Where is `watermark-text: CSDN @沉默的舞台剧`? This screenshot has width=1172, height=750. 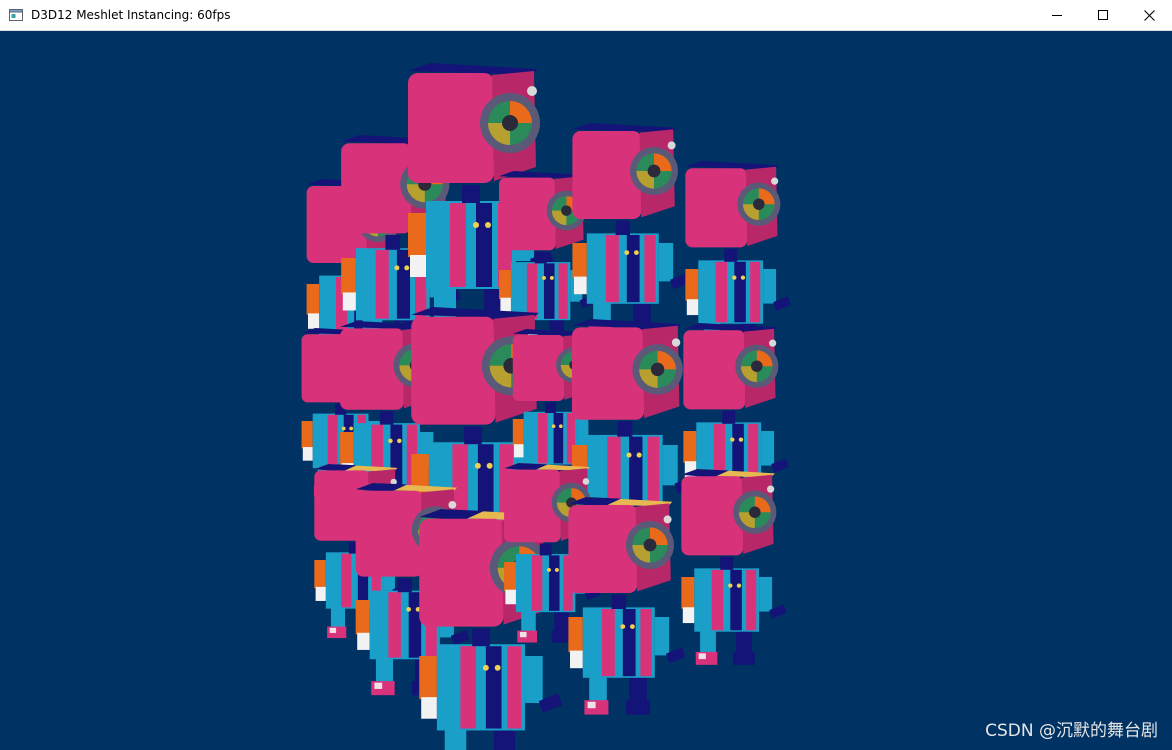
watermark-text: CSDN @沉默的舞台剧 is located at coordinates (1071, 731).